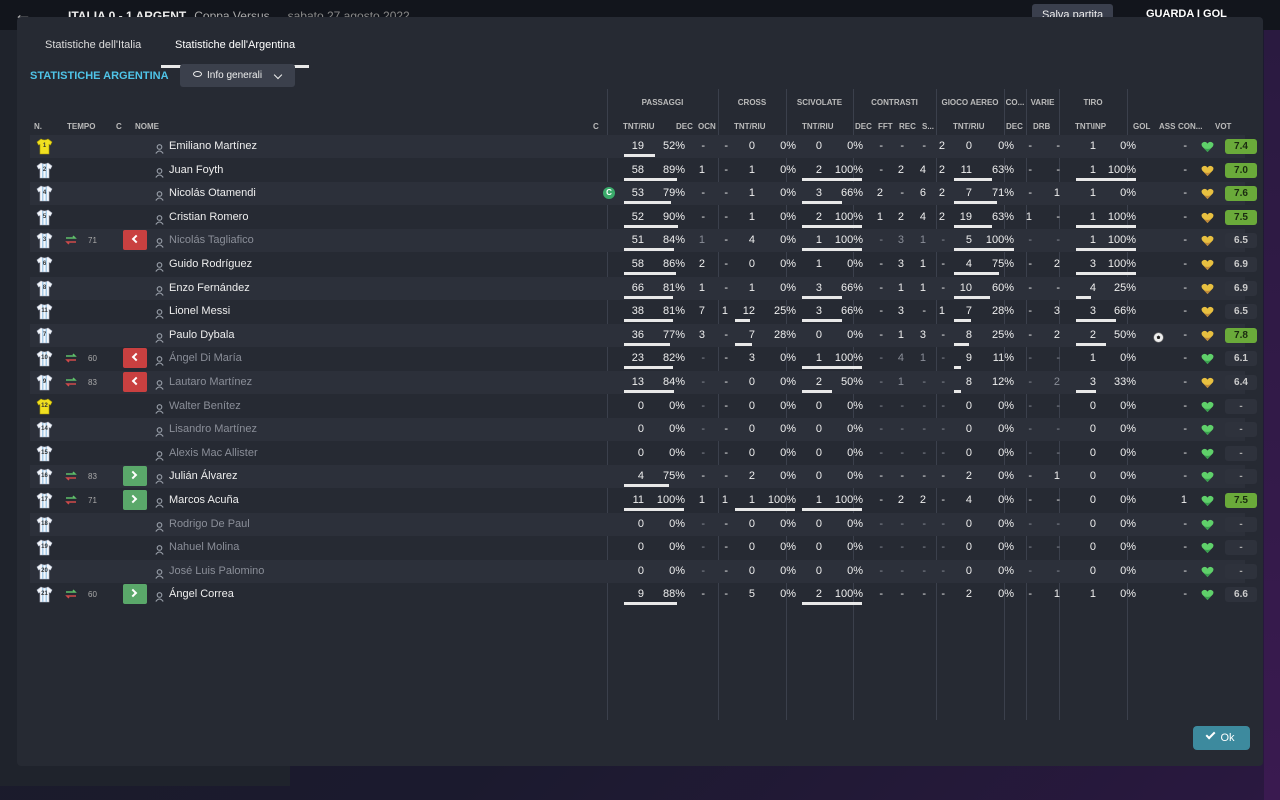  Describe the element at coordinates (907, 126) in the screenshot. I see `col-rec: REC` at that location.